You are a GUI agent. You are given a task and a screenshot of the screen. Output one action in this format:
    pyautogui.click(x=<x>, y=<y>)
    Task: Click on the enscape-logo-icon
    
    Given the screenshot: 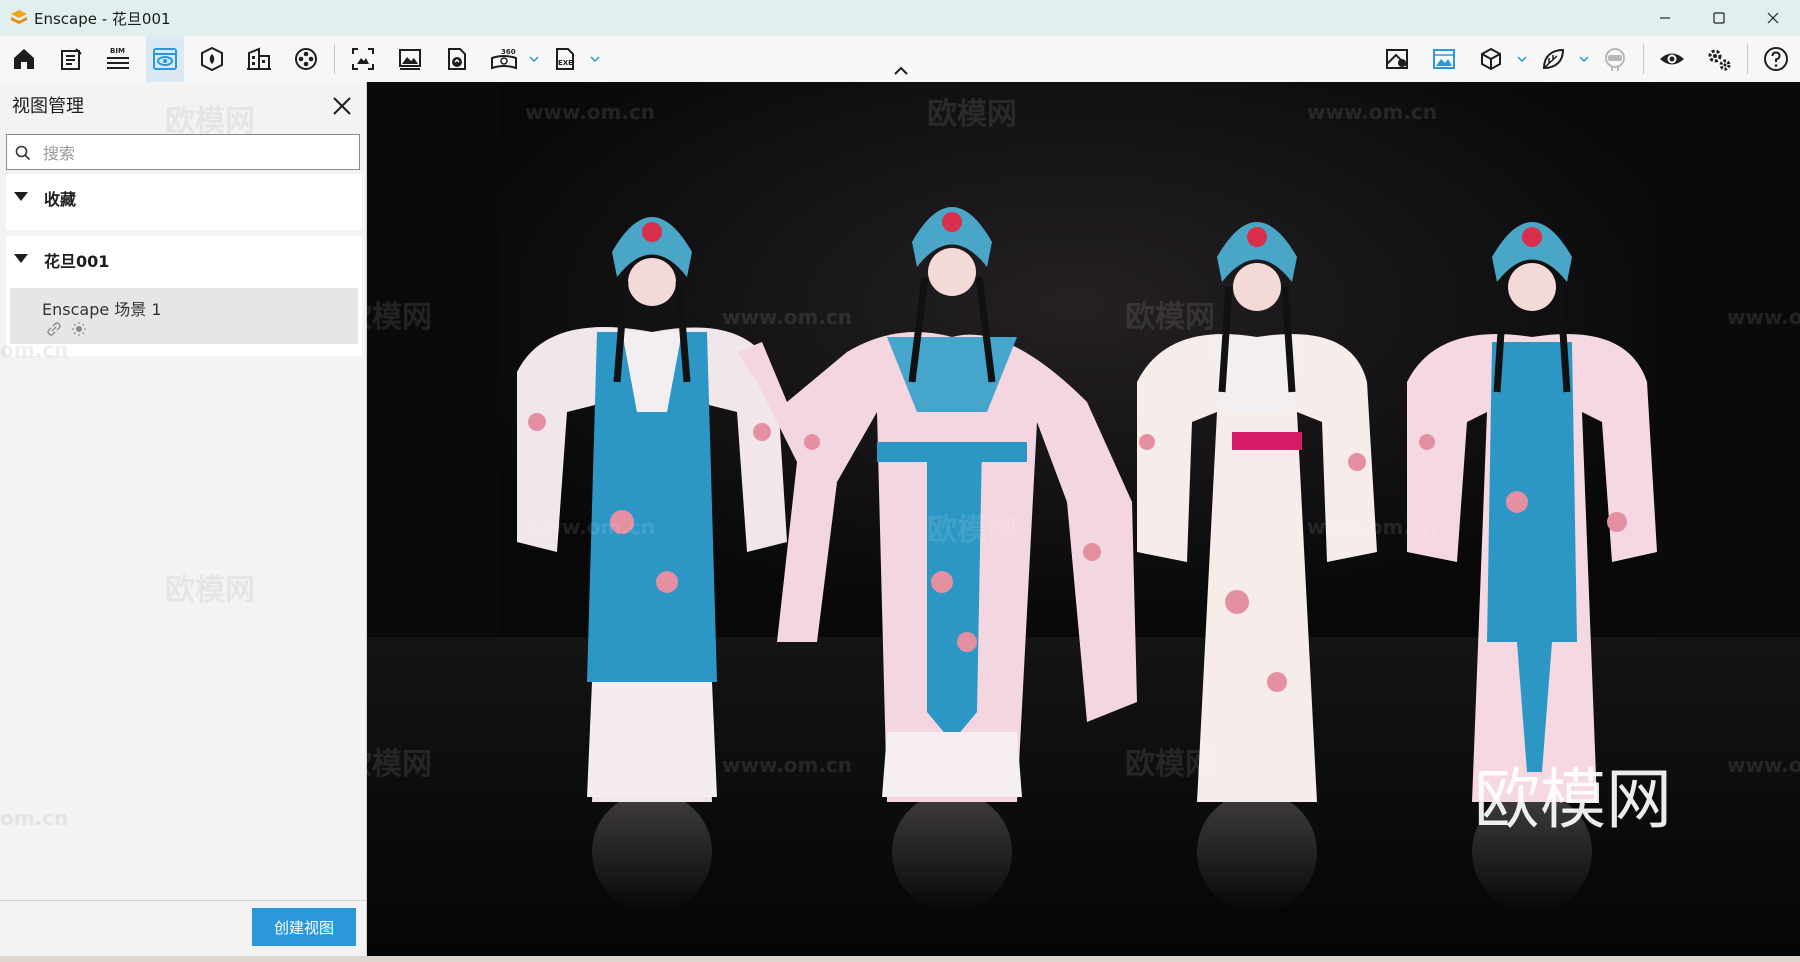 What is the action you would take?
    pyautogui.click(x=19, y=17)
    